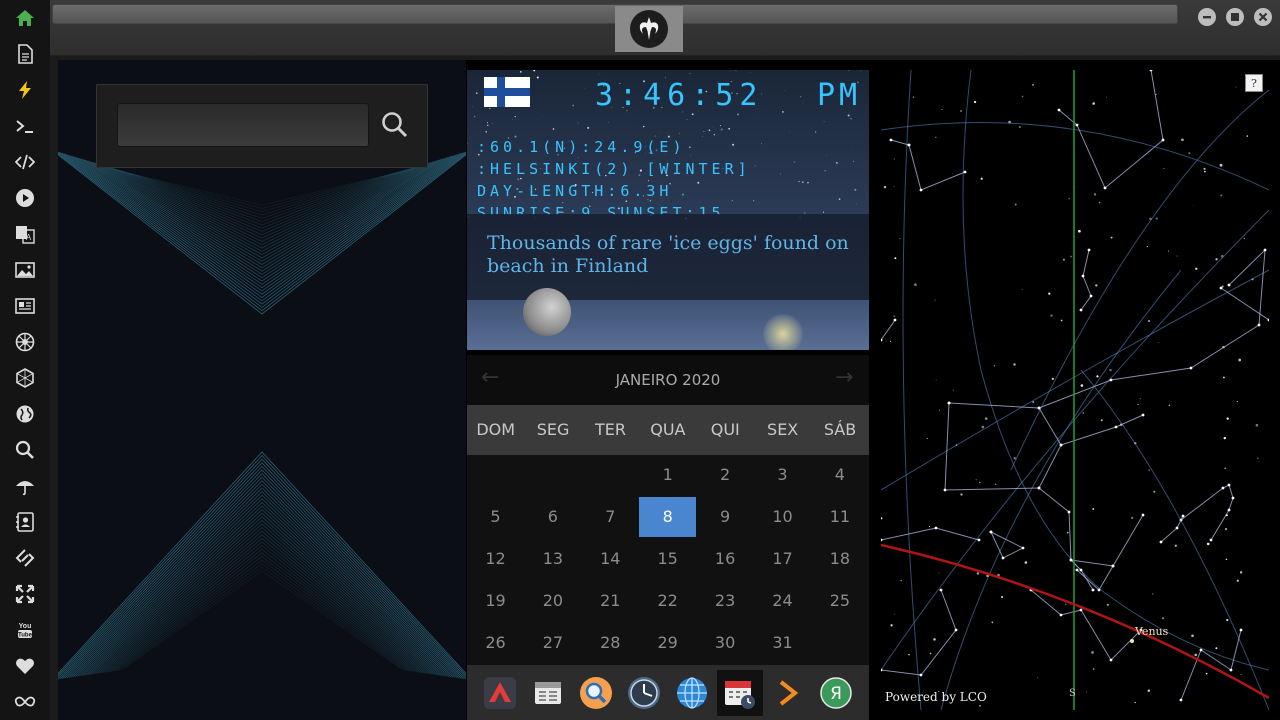 This screenshot has height=720, width=1280. I want to click on calendar-day: 31, so click(782, 643).